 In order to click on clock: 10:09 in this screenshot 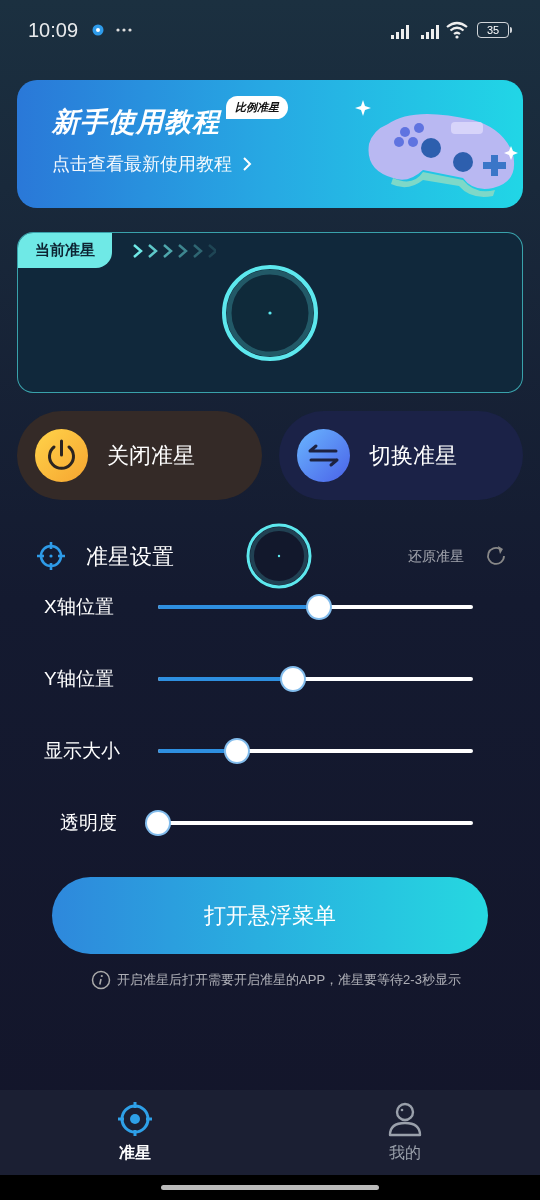, I will do `click(53, 30)`.